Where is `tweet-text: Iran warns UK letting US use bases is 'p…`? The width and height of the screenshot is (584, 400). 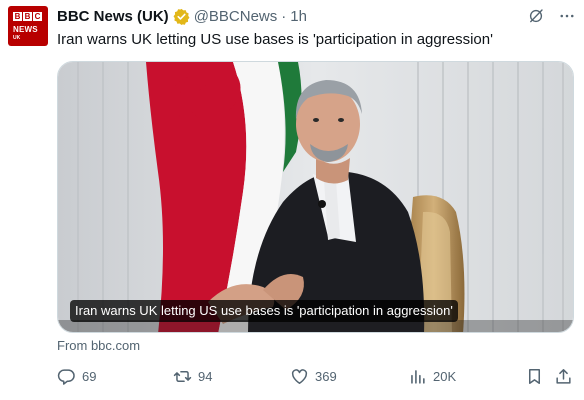 tweet-text: Iran warns UK letting US use bases is 'p… is located at coordinates (275, 39).